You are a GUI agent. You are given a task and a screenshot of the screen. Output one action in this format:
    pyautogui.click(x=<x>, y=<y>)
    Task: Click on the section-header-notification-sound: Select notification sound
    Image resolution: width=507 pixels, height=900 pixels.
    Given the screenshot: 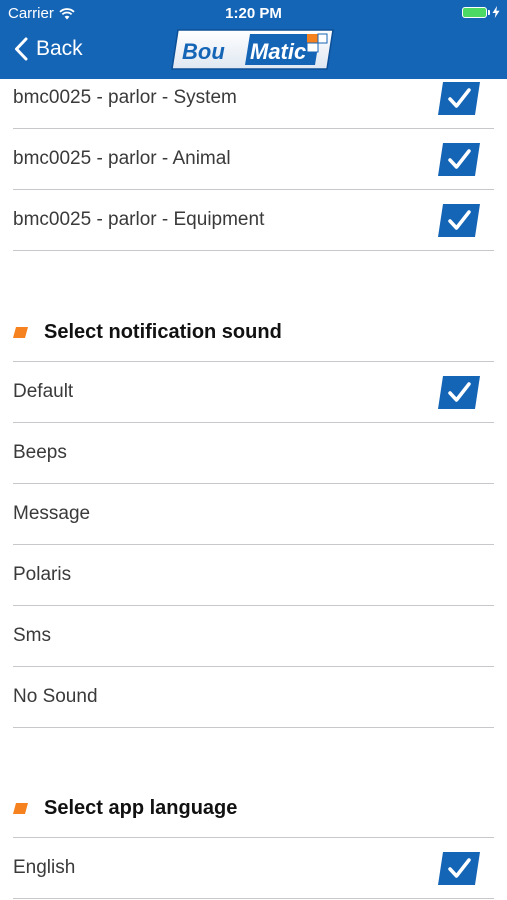 What is the action you would take?
    pyautogui.click(x=253, y=332)
    